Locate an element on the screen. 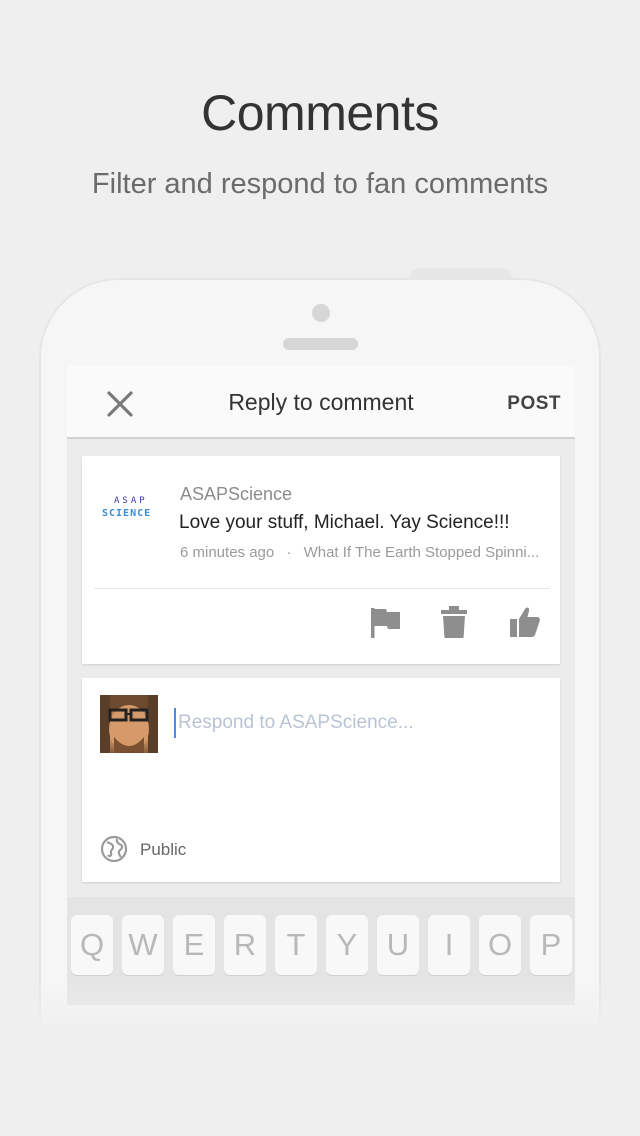 The width and height of the screenshot is (640, 1136). comment-time: 6 minutes ago is located at coordinates (227, 552).